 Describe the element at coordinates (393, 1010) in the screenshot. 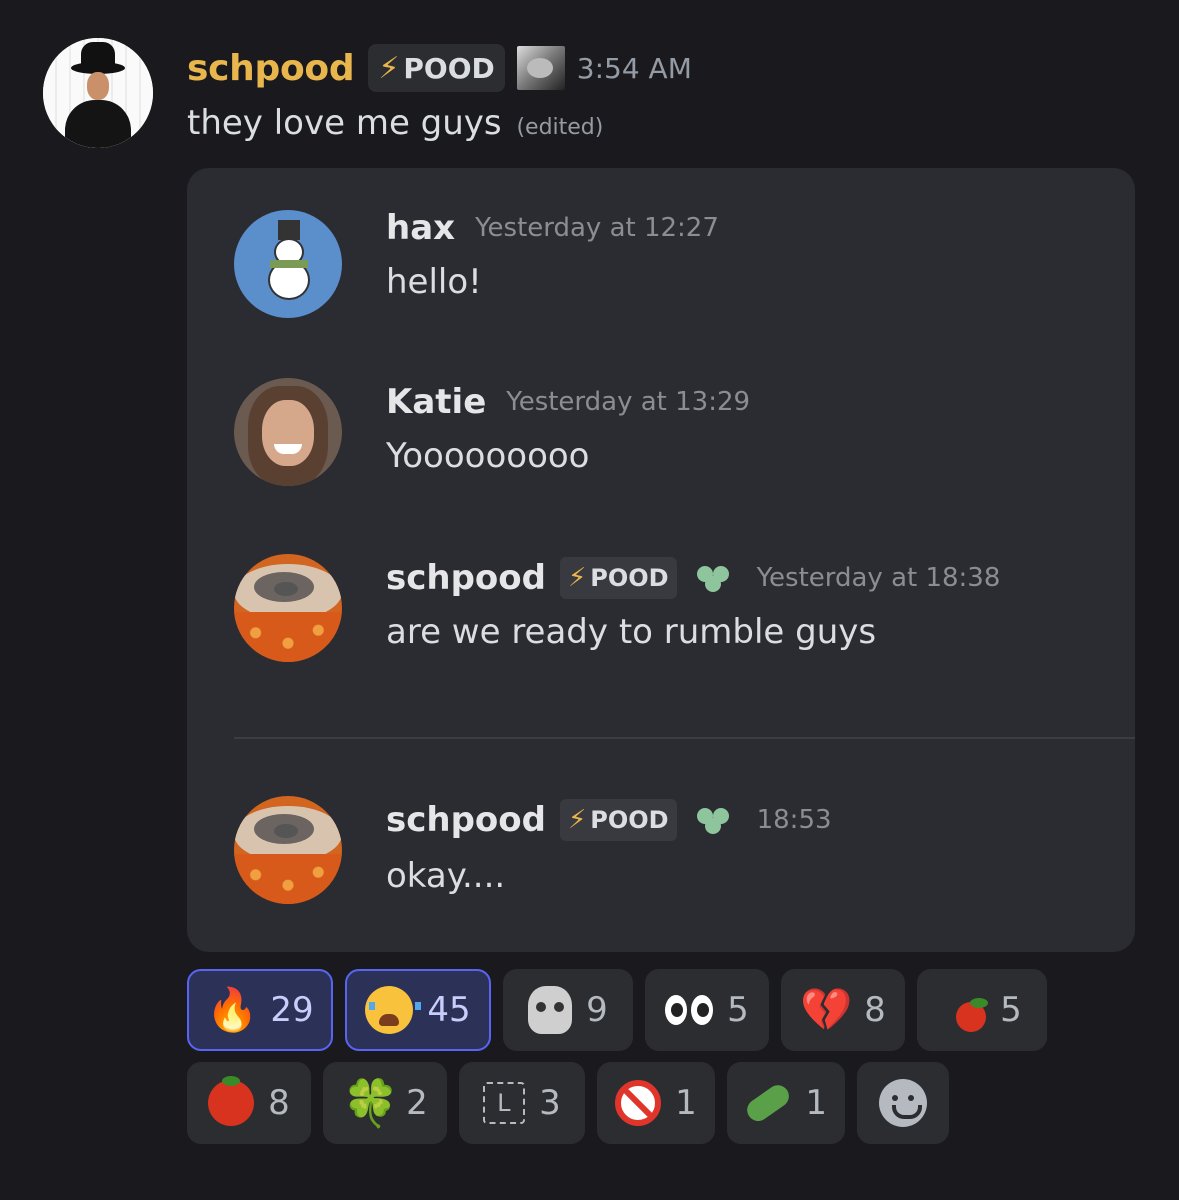

I see `loudly-crying-face-icon` at that location.